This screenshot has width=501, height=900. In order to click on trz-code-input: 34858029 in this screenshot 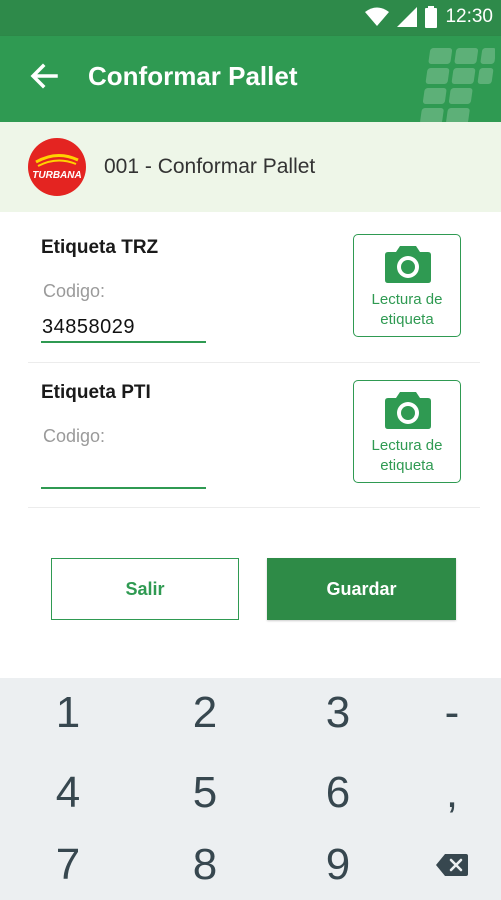, I will do `click(88, 327)`.